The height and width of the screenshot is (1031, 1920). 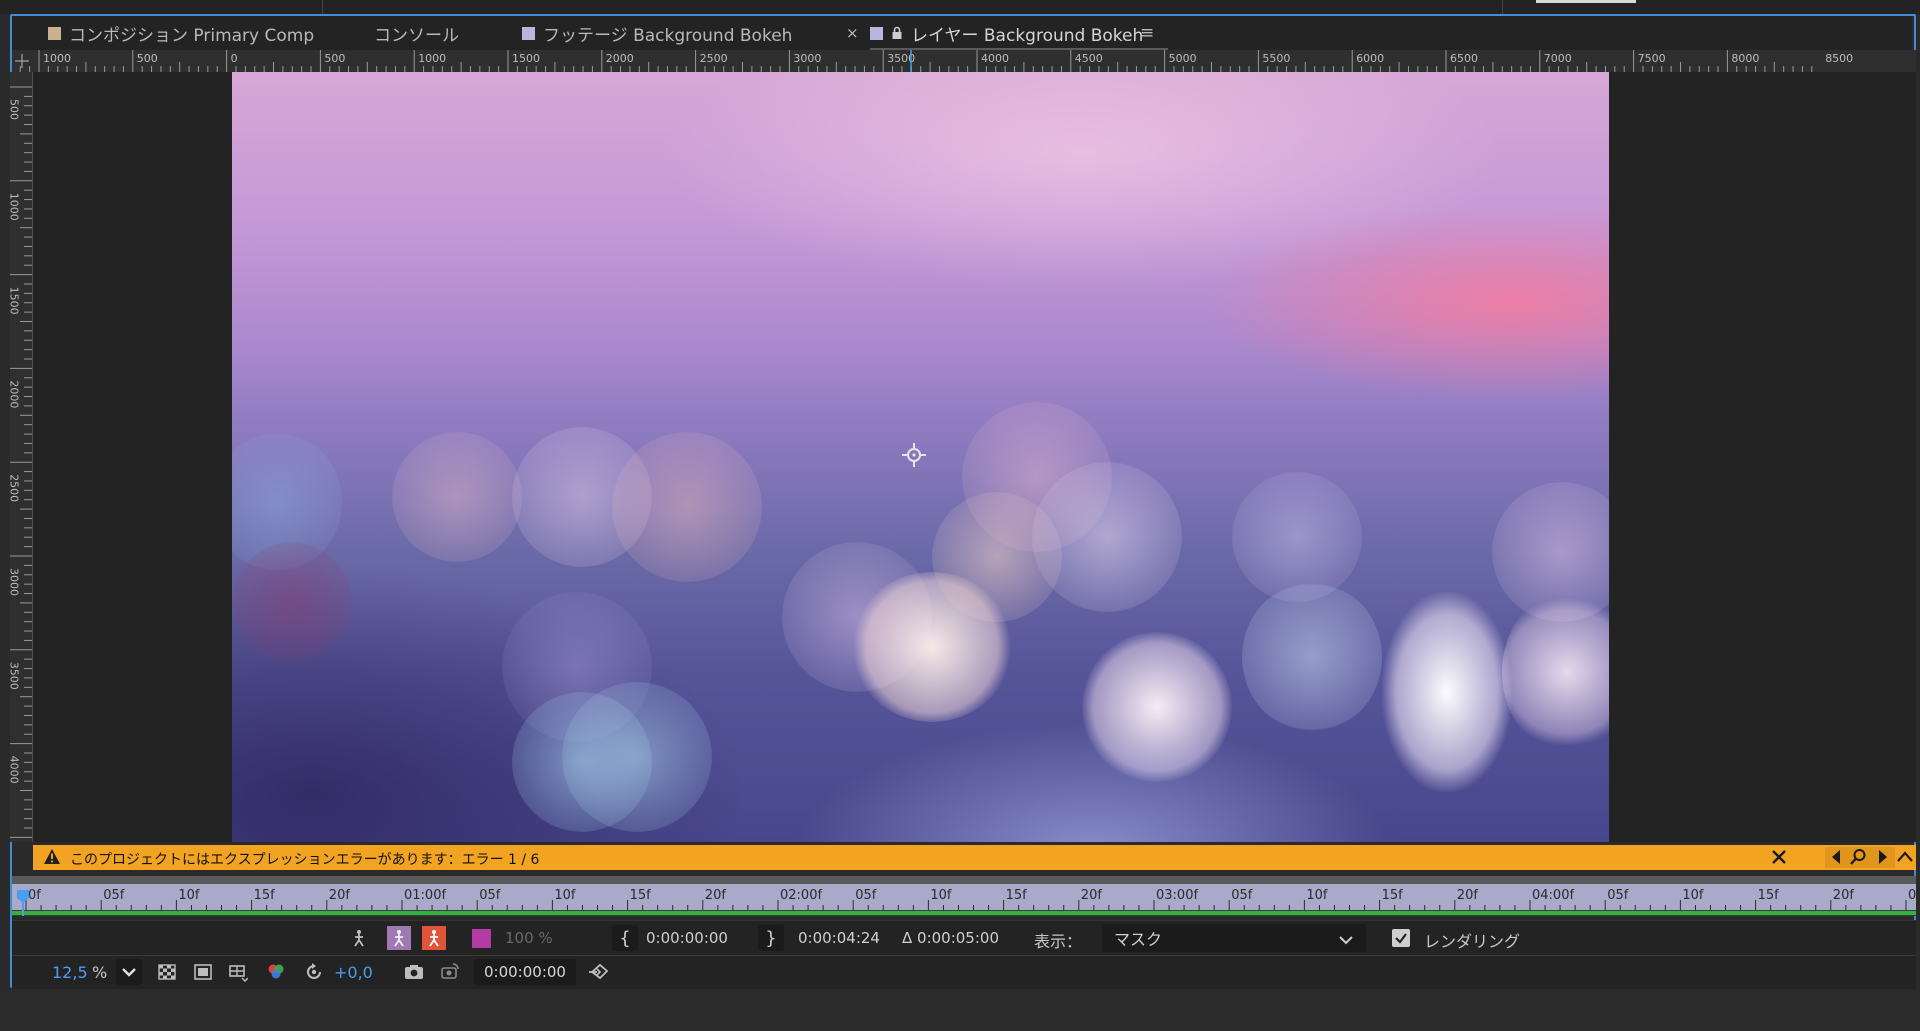 What do you see at coordinates (425, 895) in the screenshot?
I see `time-tick-label: 01:00f` at bounding box center [425, 895].